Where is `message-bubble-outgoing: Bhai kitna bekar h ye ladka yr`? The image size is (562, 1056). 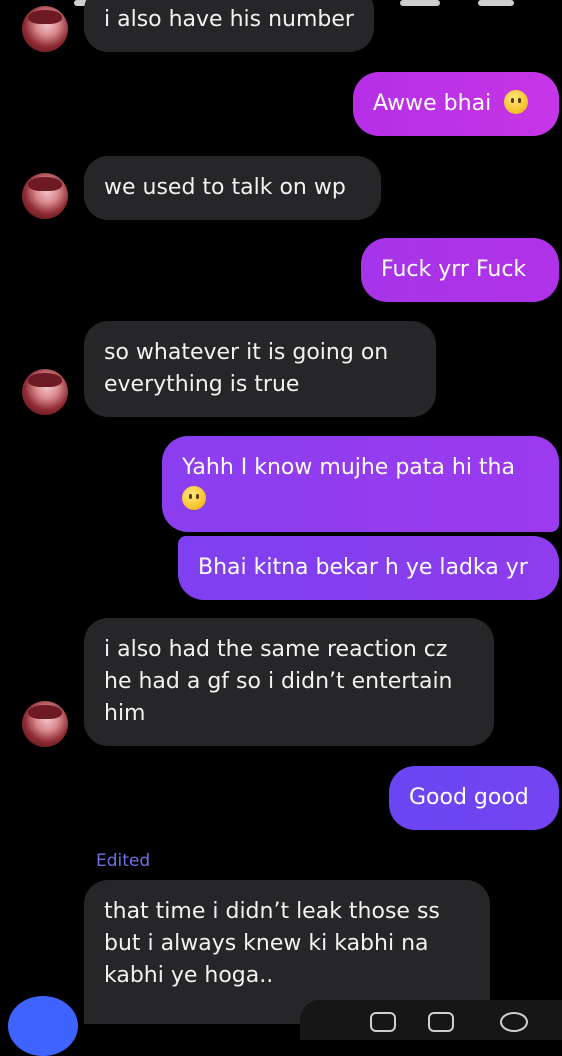 message-bubble-outgoing: Bhai kitna bekar h ye ladka yr is located at coordinates (368, 568).